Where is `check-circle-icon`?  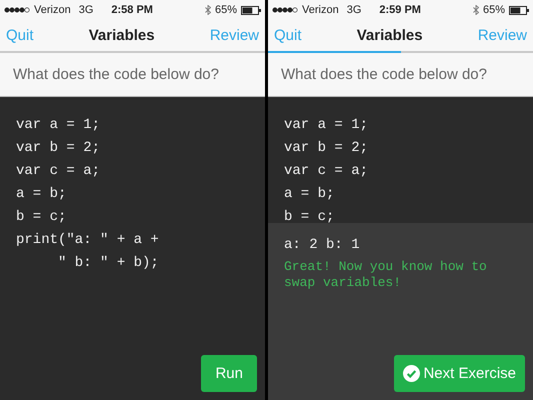
check-circle-icon is located at coordinates (411, 373).